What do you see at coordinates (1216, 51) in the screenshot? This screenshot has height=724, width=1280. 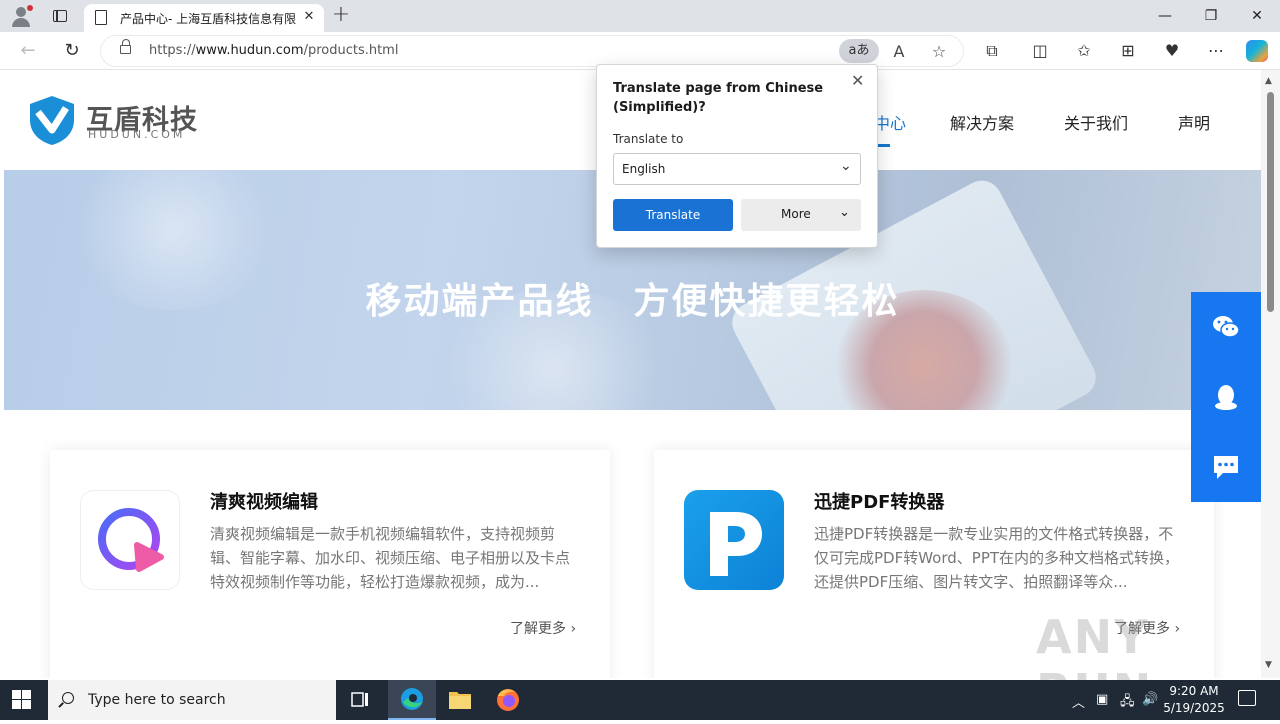 I see `settings-more-icon: ⋯` at bounding box center [1216, 51].